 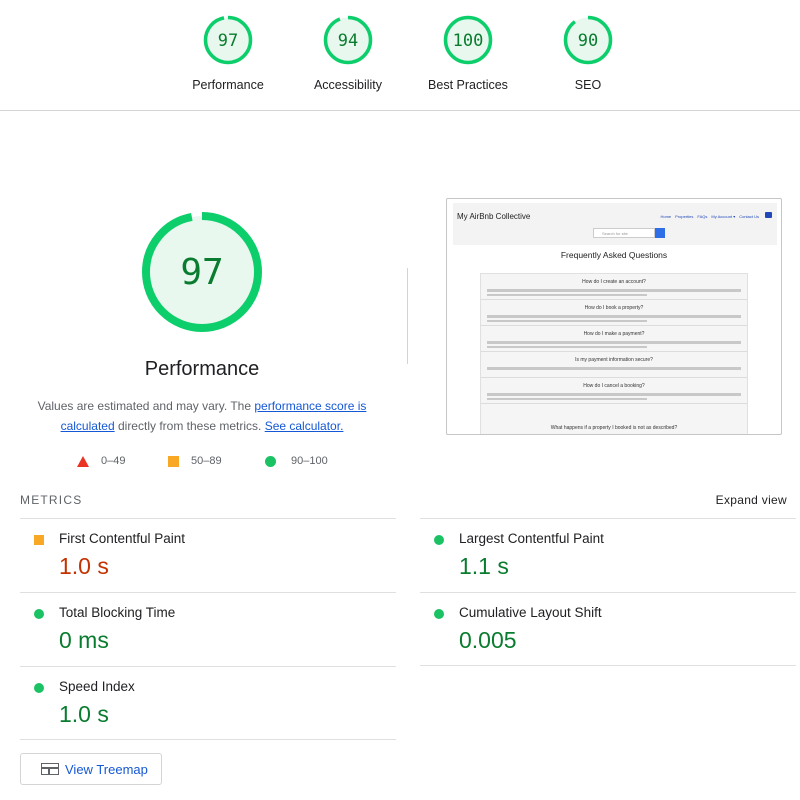 I want to click on cart-icon, so click(x=768, y=215).